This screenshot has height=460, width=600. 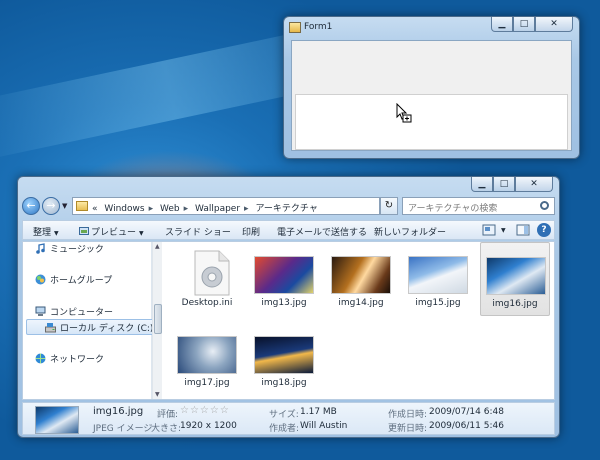 I want to click on explorer-caption-buttons: ▁ □ ✕, so click(x=512, y=184).